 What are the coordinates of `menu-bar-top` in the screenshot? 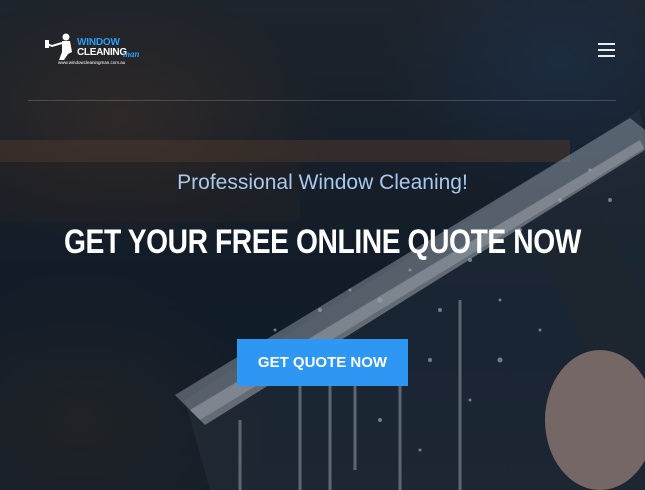 It's located at (606, 44).